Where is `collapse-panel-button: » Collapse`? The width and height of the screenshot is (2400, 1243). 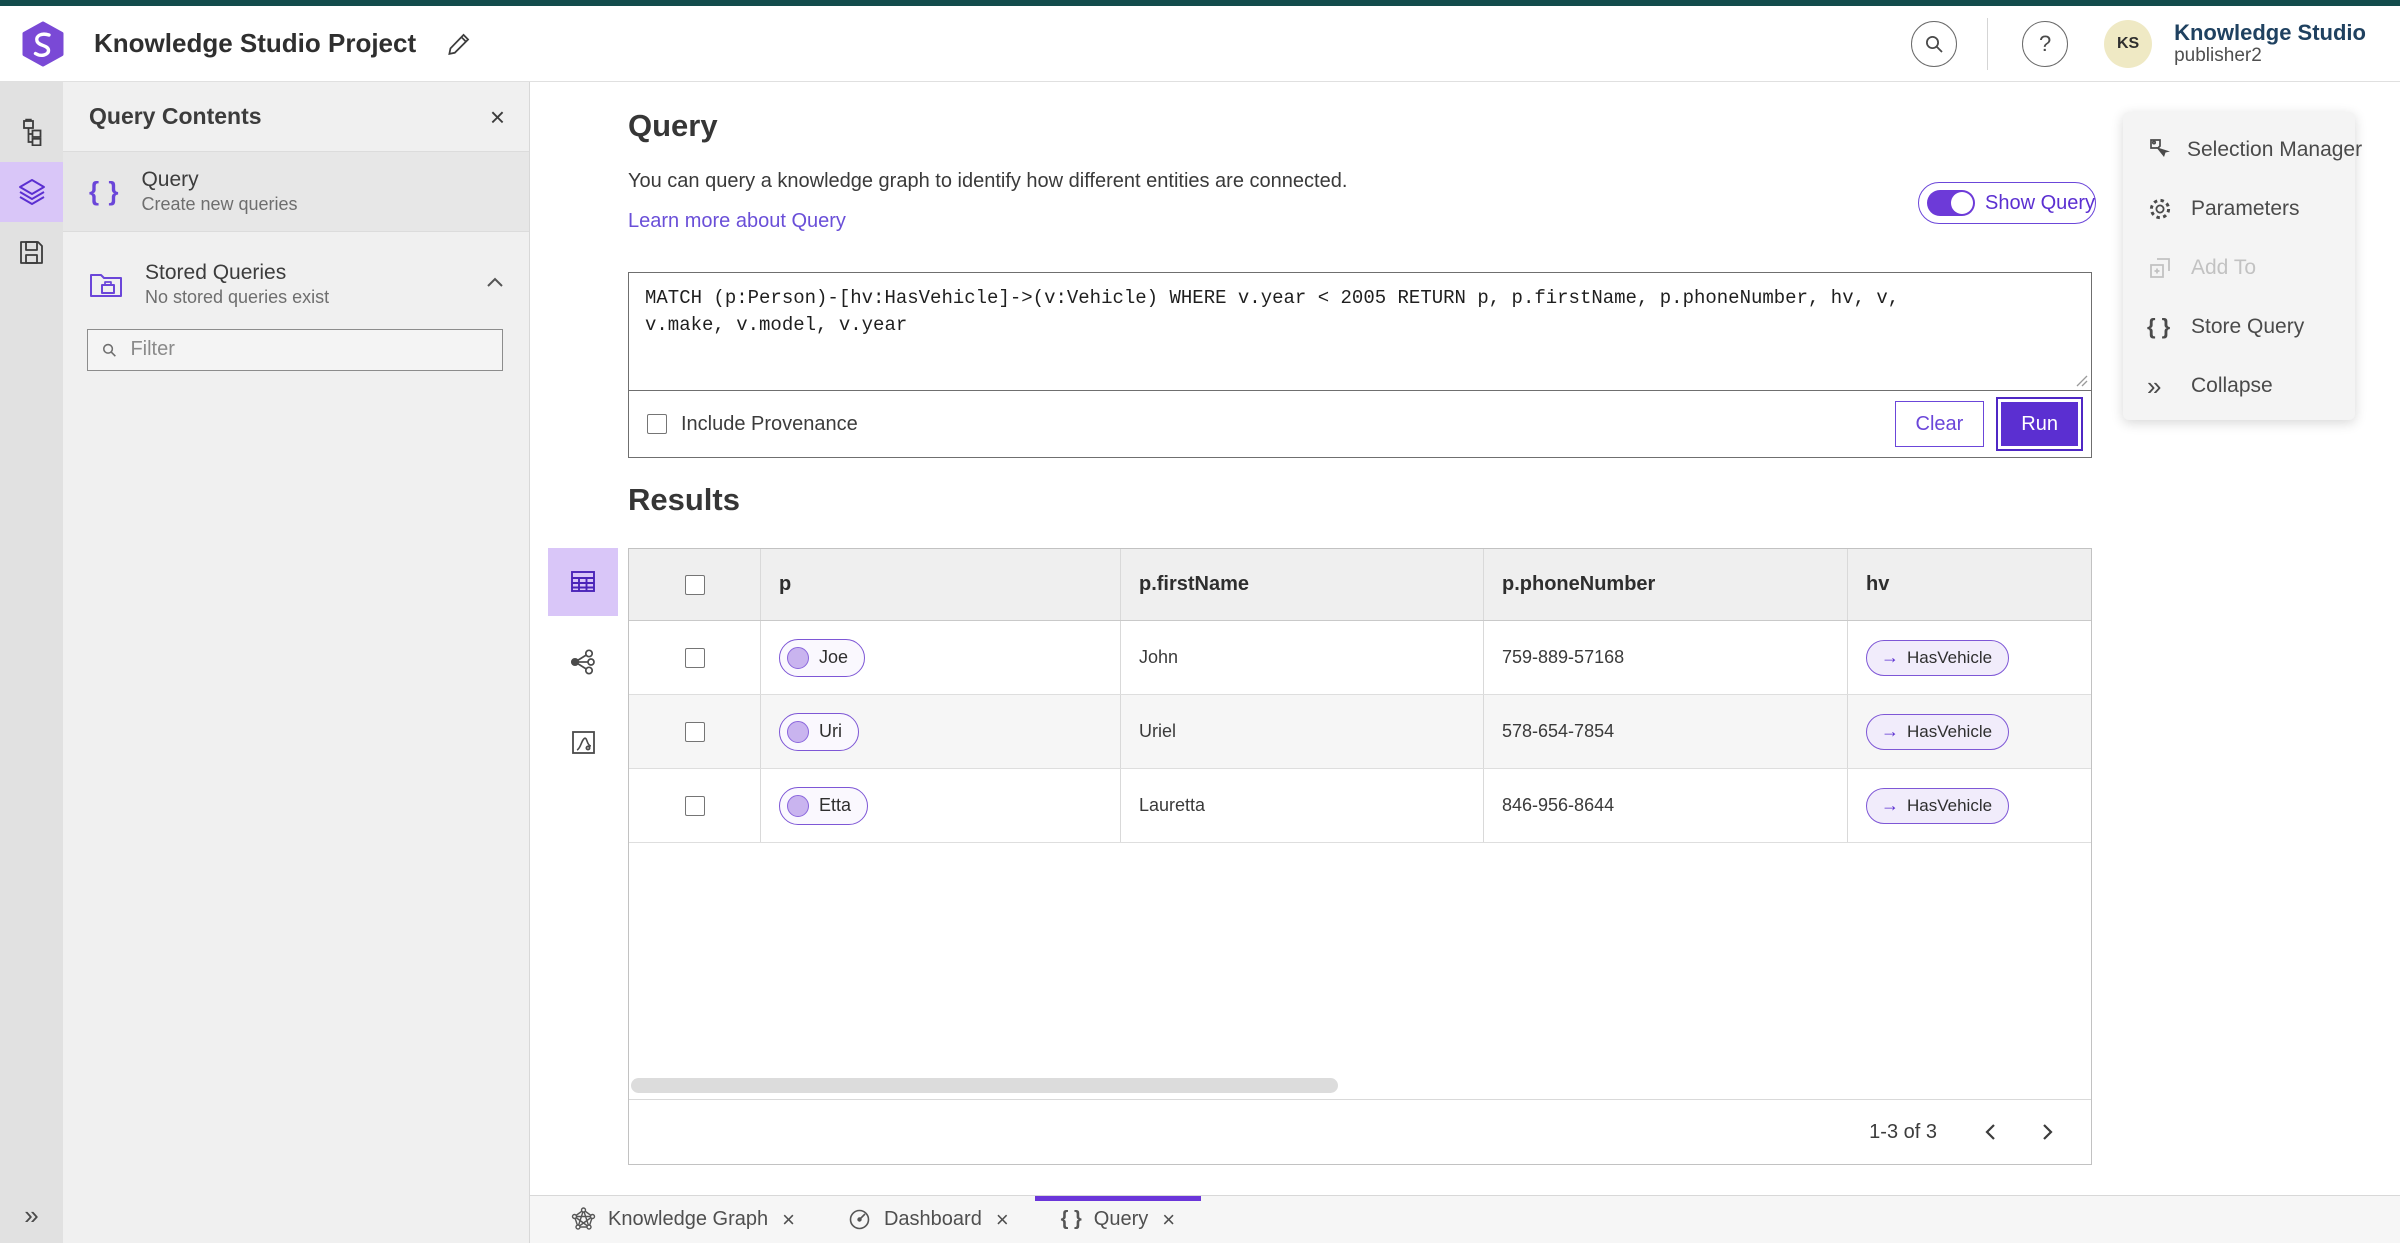 collapse-panel-button: » Collapse is located at coordinates (2239, 385).